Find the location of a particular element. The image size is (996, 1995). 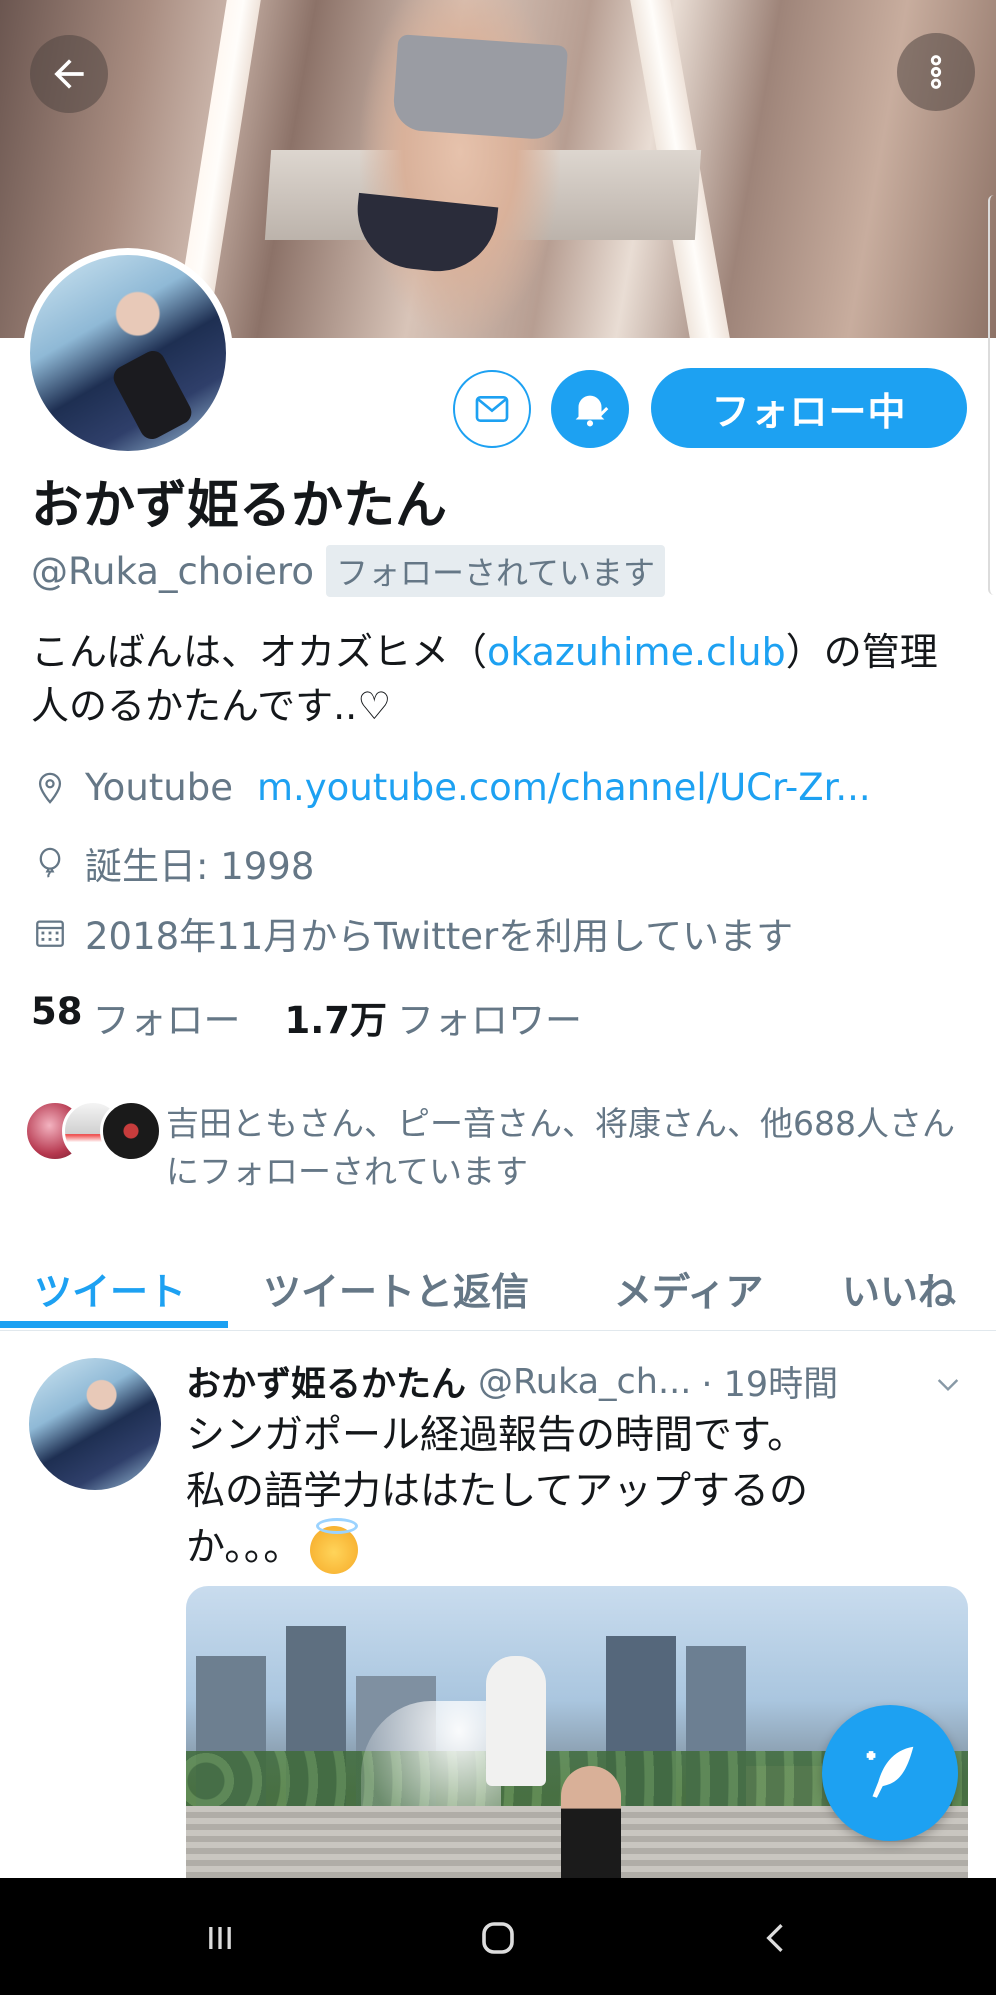

follow-stats: 58 フォロー 1.7万 フォロワー is located at coordinates (328, 1017).